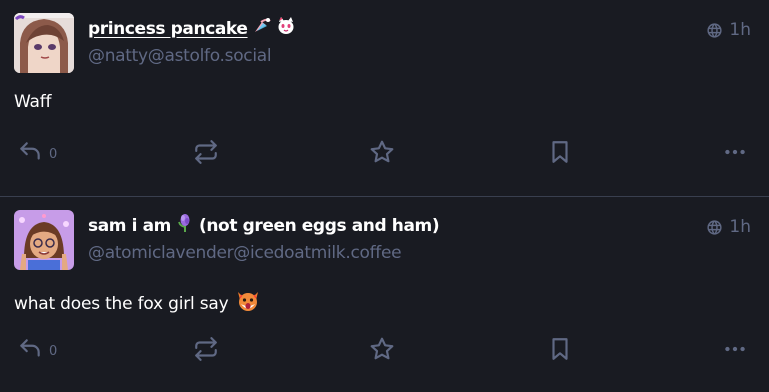 The height and width of the screenshot is (392, 769). What do you see at coordinates (248, 303) in the screenshot?
I see `fox-emoji` at bounding box center [248, 303].